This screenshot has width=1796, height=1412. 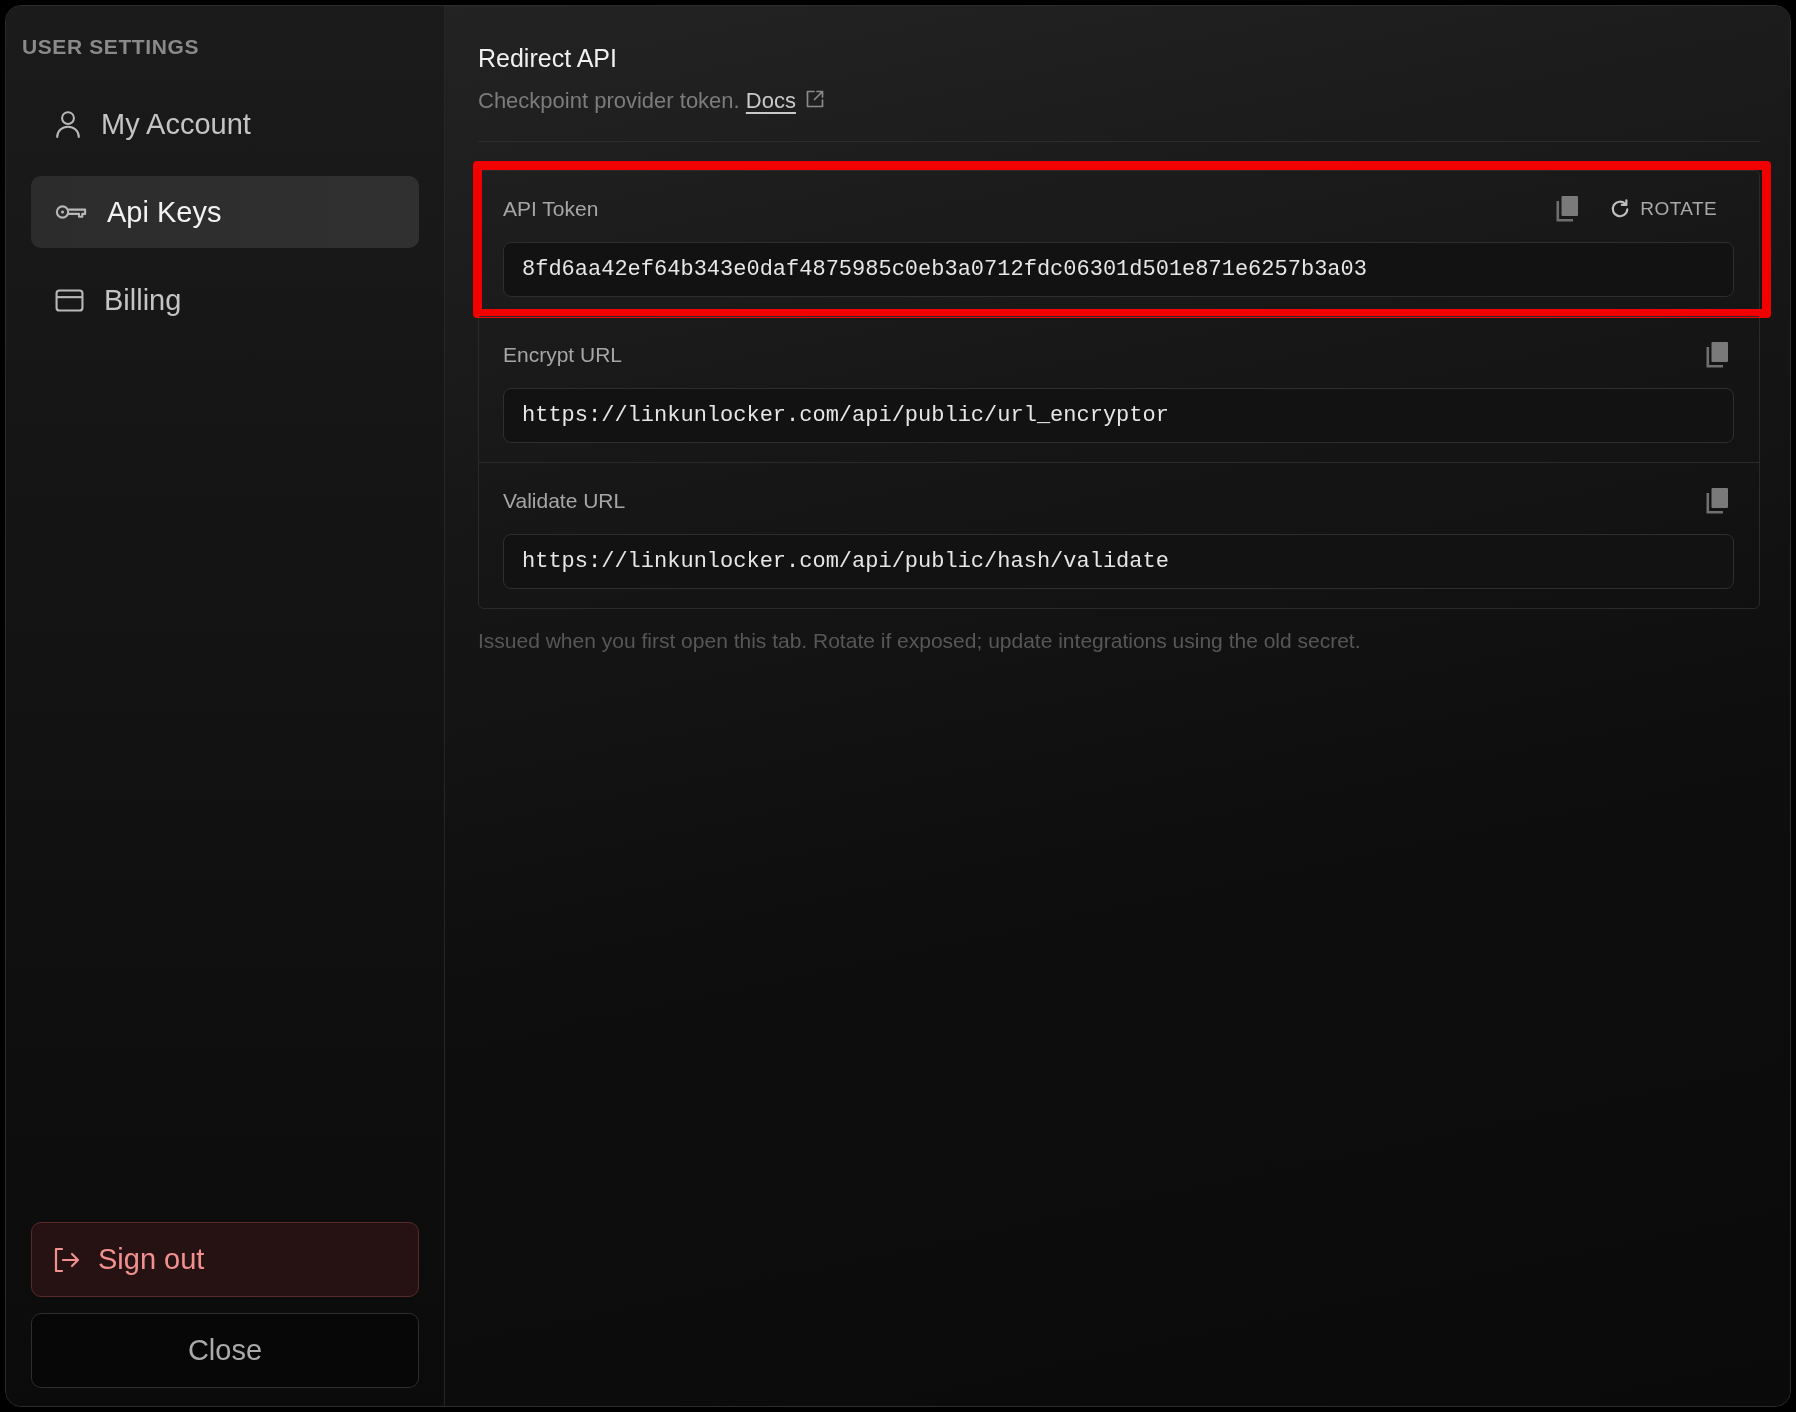 What do you see at coordinates (784, 101) in the screenshot?
I see `docs-link: Docs` at bounding box center [784, 101].